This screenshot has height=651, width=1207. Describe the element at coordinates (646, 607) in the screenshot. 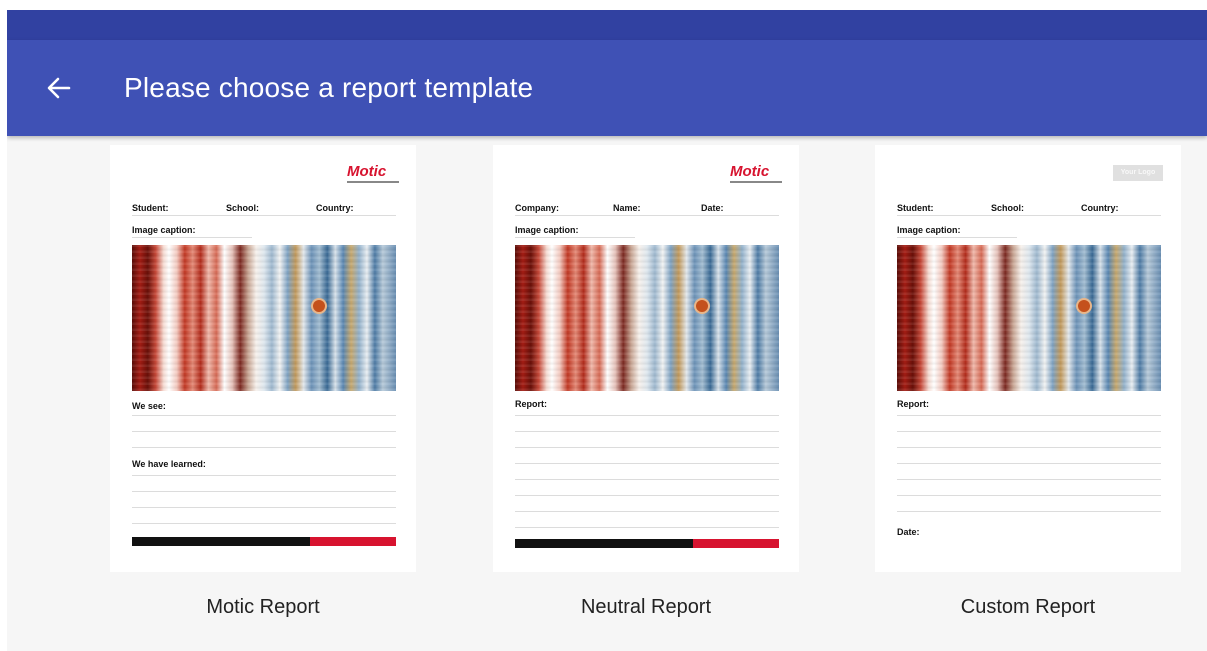

I see `template-caption-neutral: Neutral Report` at that location.